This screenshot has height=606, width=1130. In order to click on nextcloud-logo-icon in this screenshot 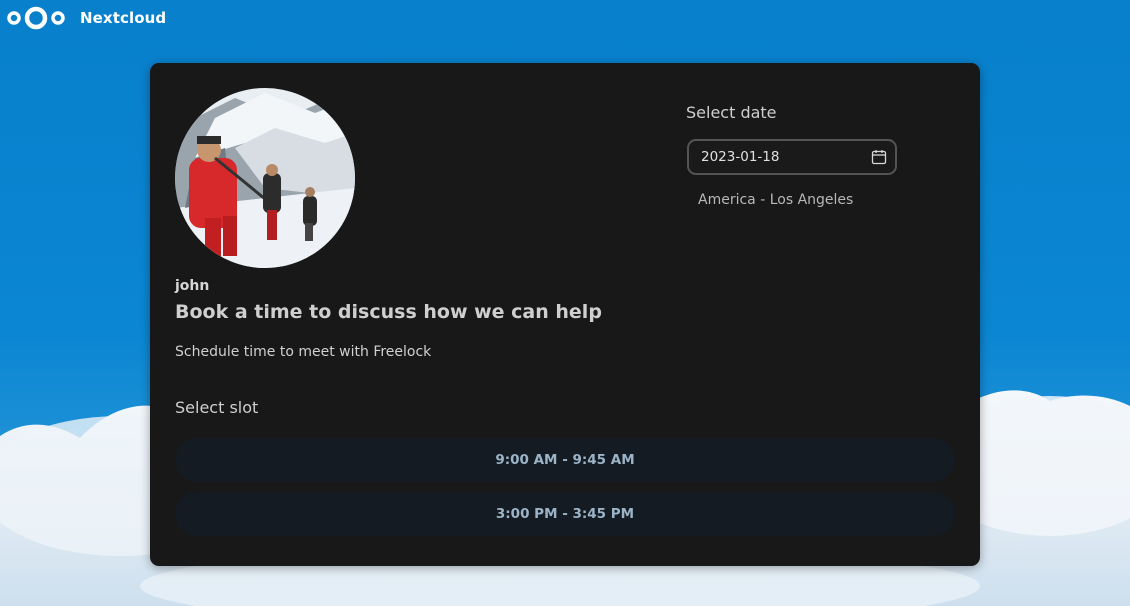, I will do `click(36, 18)`.